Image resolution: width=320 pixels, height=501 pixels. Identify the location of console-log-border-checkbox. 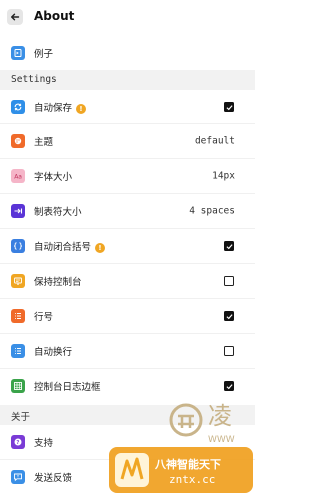
(229, 386).